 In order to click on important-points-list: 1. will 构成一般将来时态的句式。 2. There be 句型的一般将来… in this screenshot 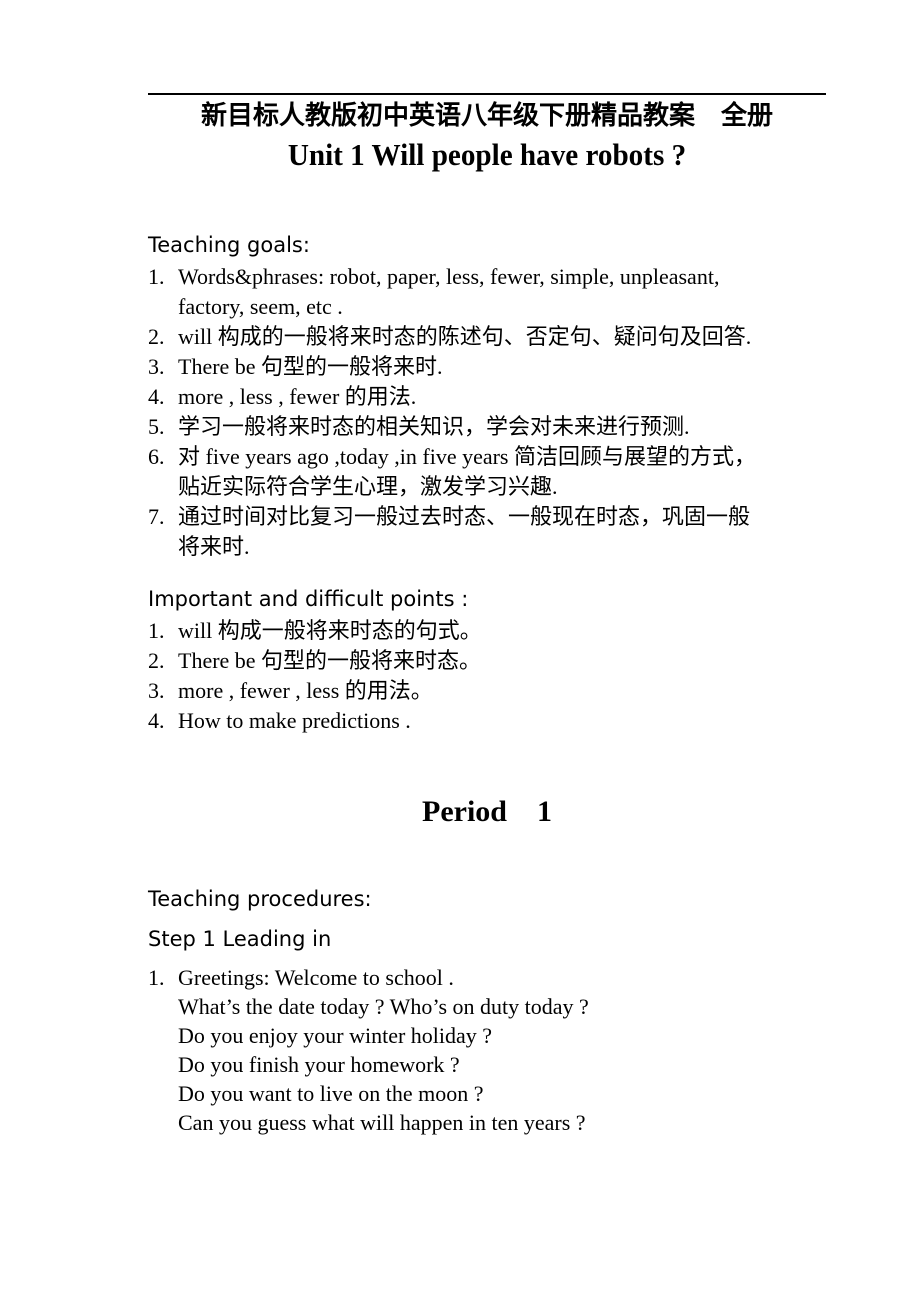, I will do `click(498, 676)`.